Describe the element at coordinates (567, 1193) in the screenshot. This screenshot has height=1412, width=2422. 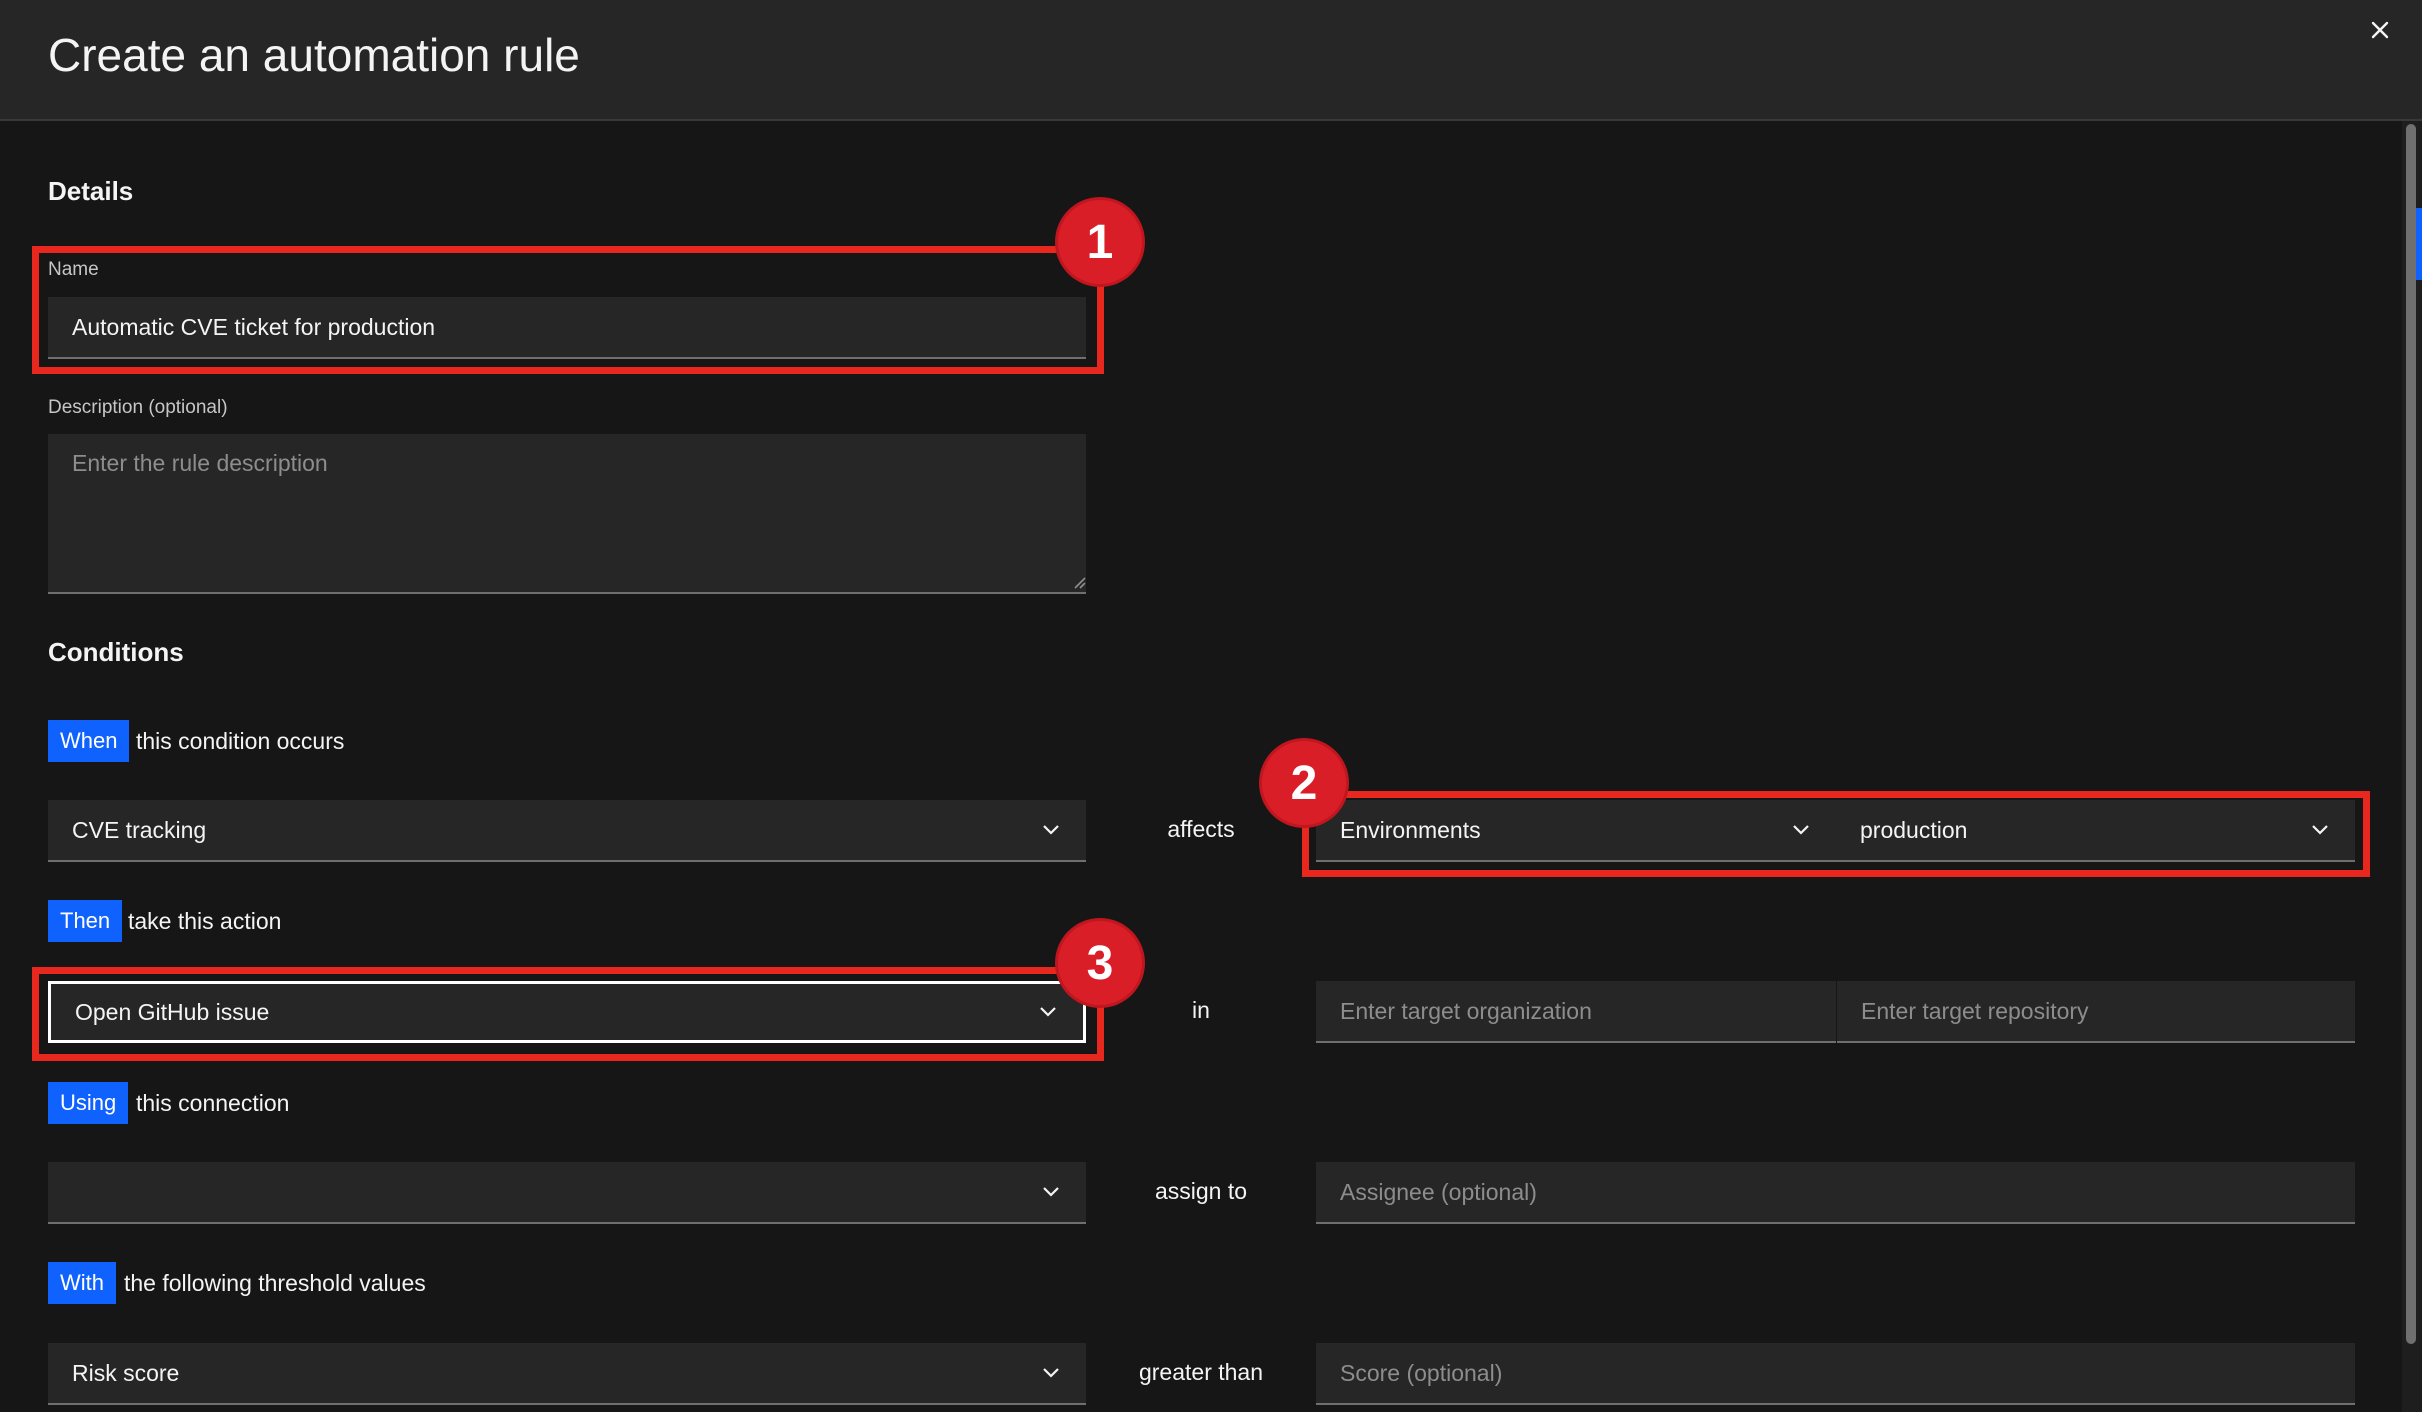
I see `connection-select` at that location.